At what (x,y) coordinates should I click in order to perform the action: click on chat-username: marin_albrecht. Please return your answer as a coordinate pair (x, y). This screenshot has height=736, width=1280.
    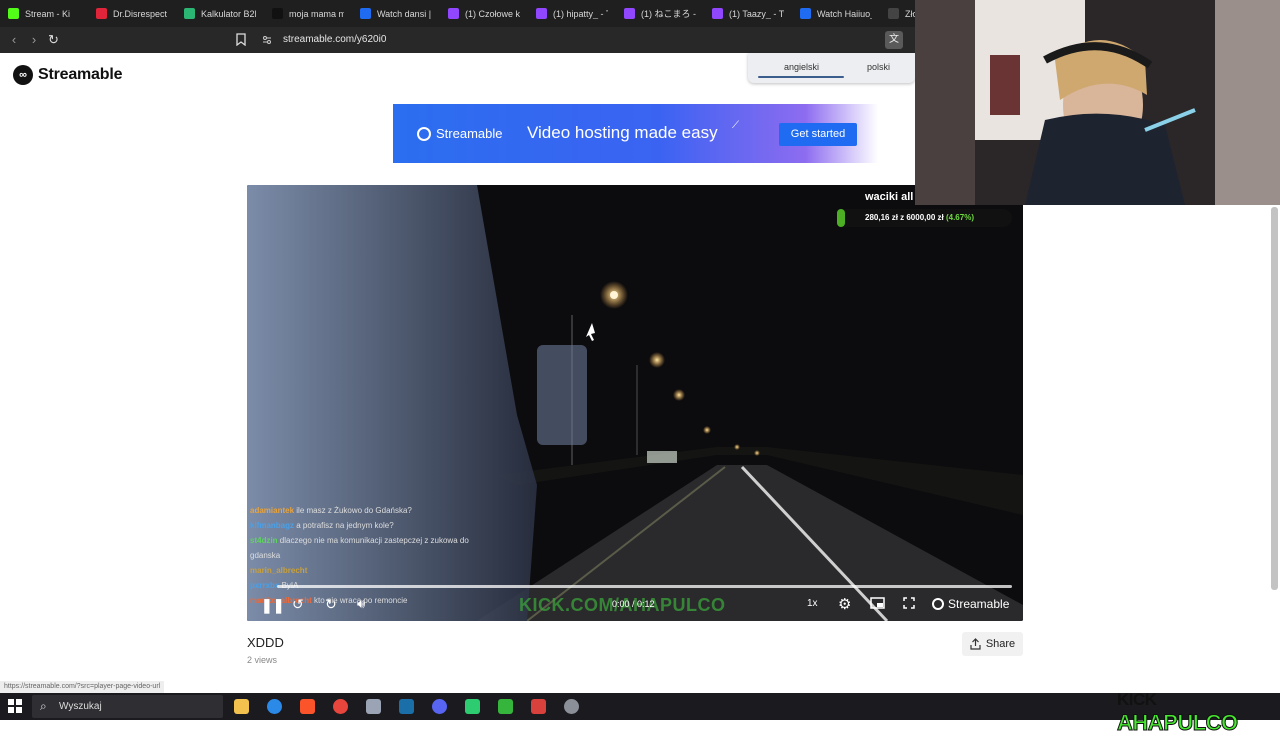
    Looking at the image, I should click on (279, 570).